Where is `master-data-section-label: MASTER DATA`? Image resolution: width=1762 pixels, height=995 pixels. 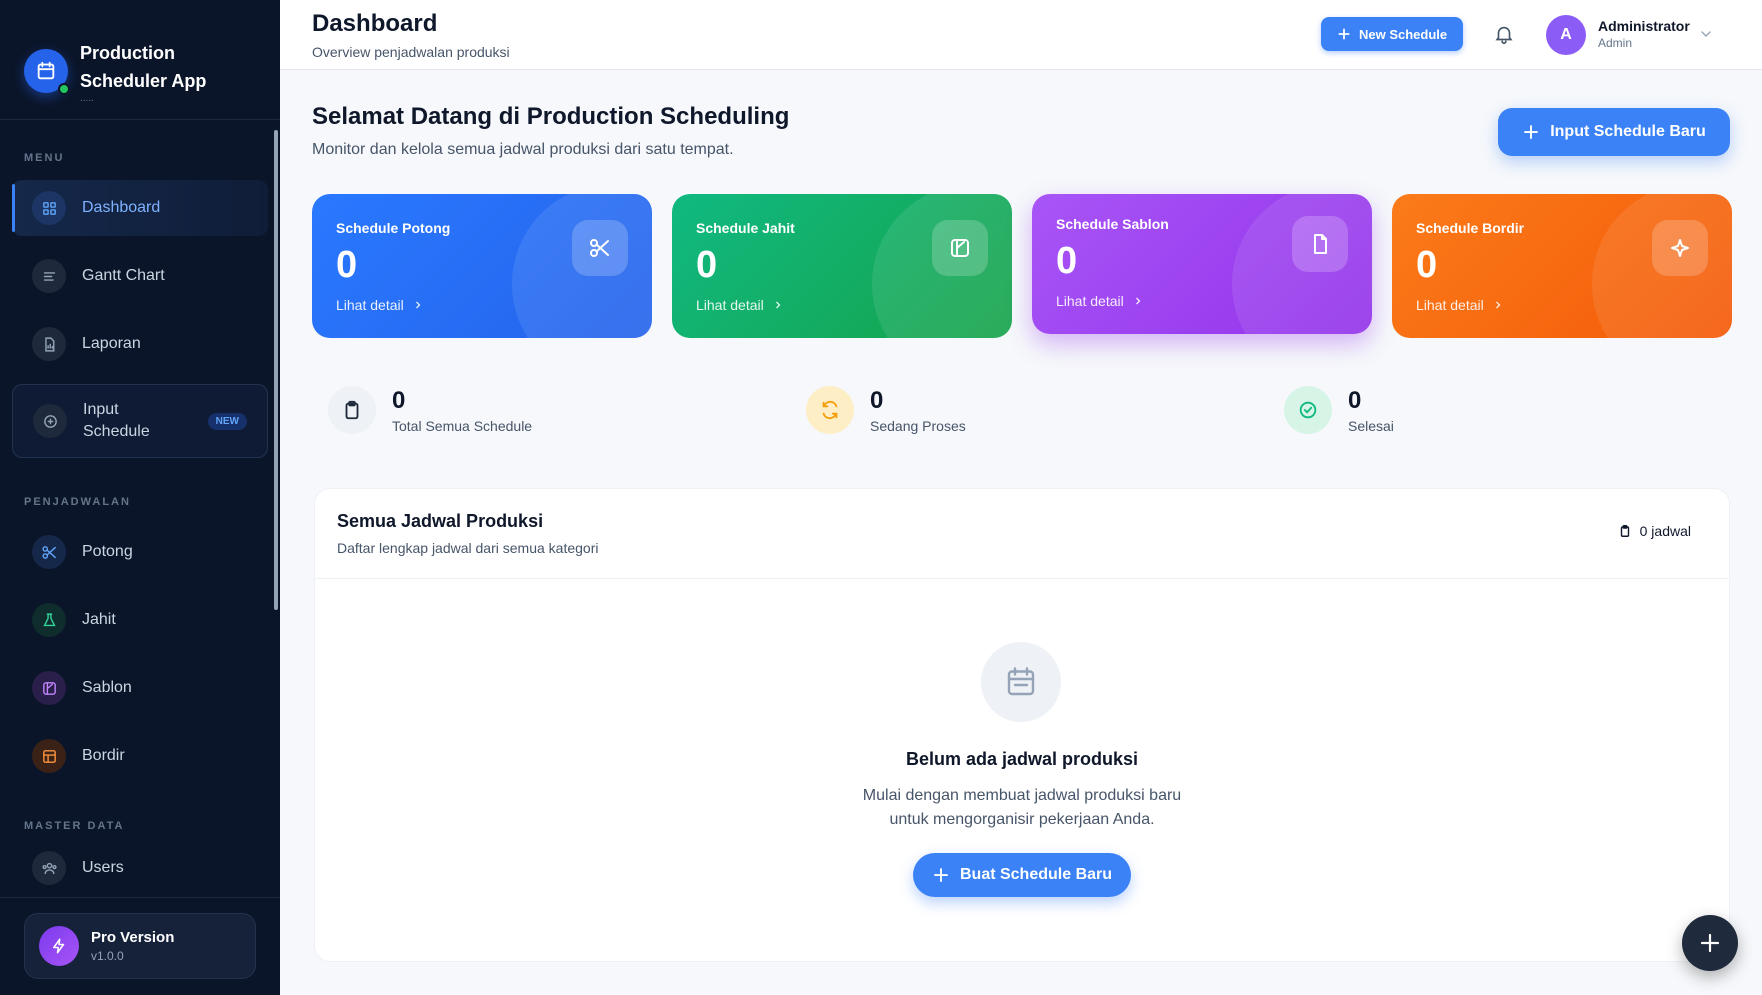 master-data-section-label: MASTER DATA is located at coordinates (74, 826).